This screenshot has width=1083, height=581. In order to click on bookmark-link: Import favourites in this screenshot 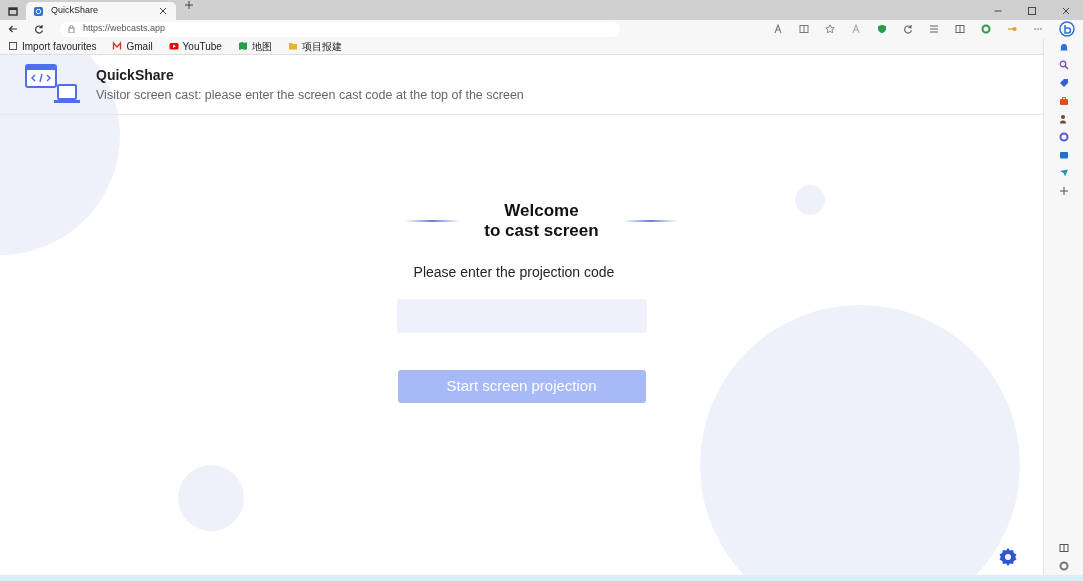, I will do `click(52, 46)`.